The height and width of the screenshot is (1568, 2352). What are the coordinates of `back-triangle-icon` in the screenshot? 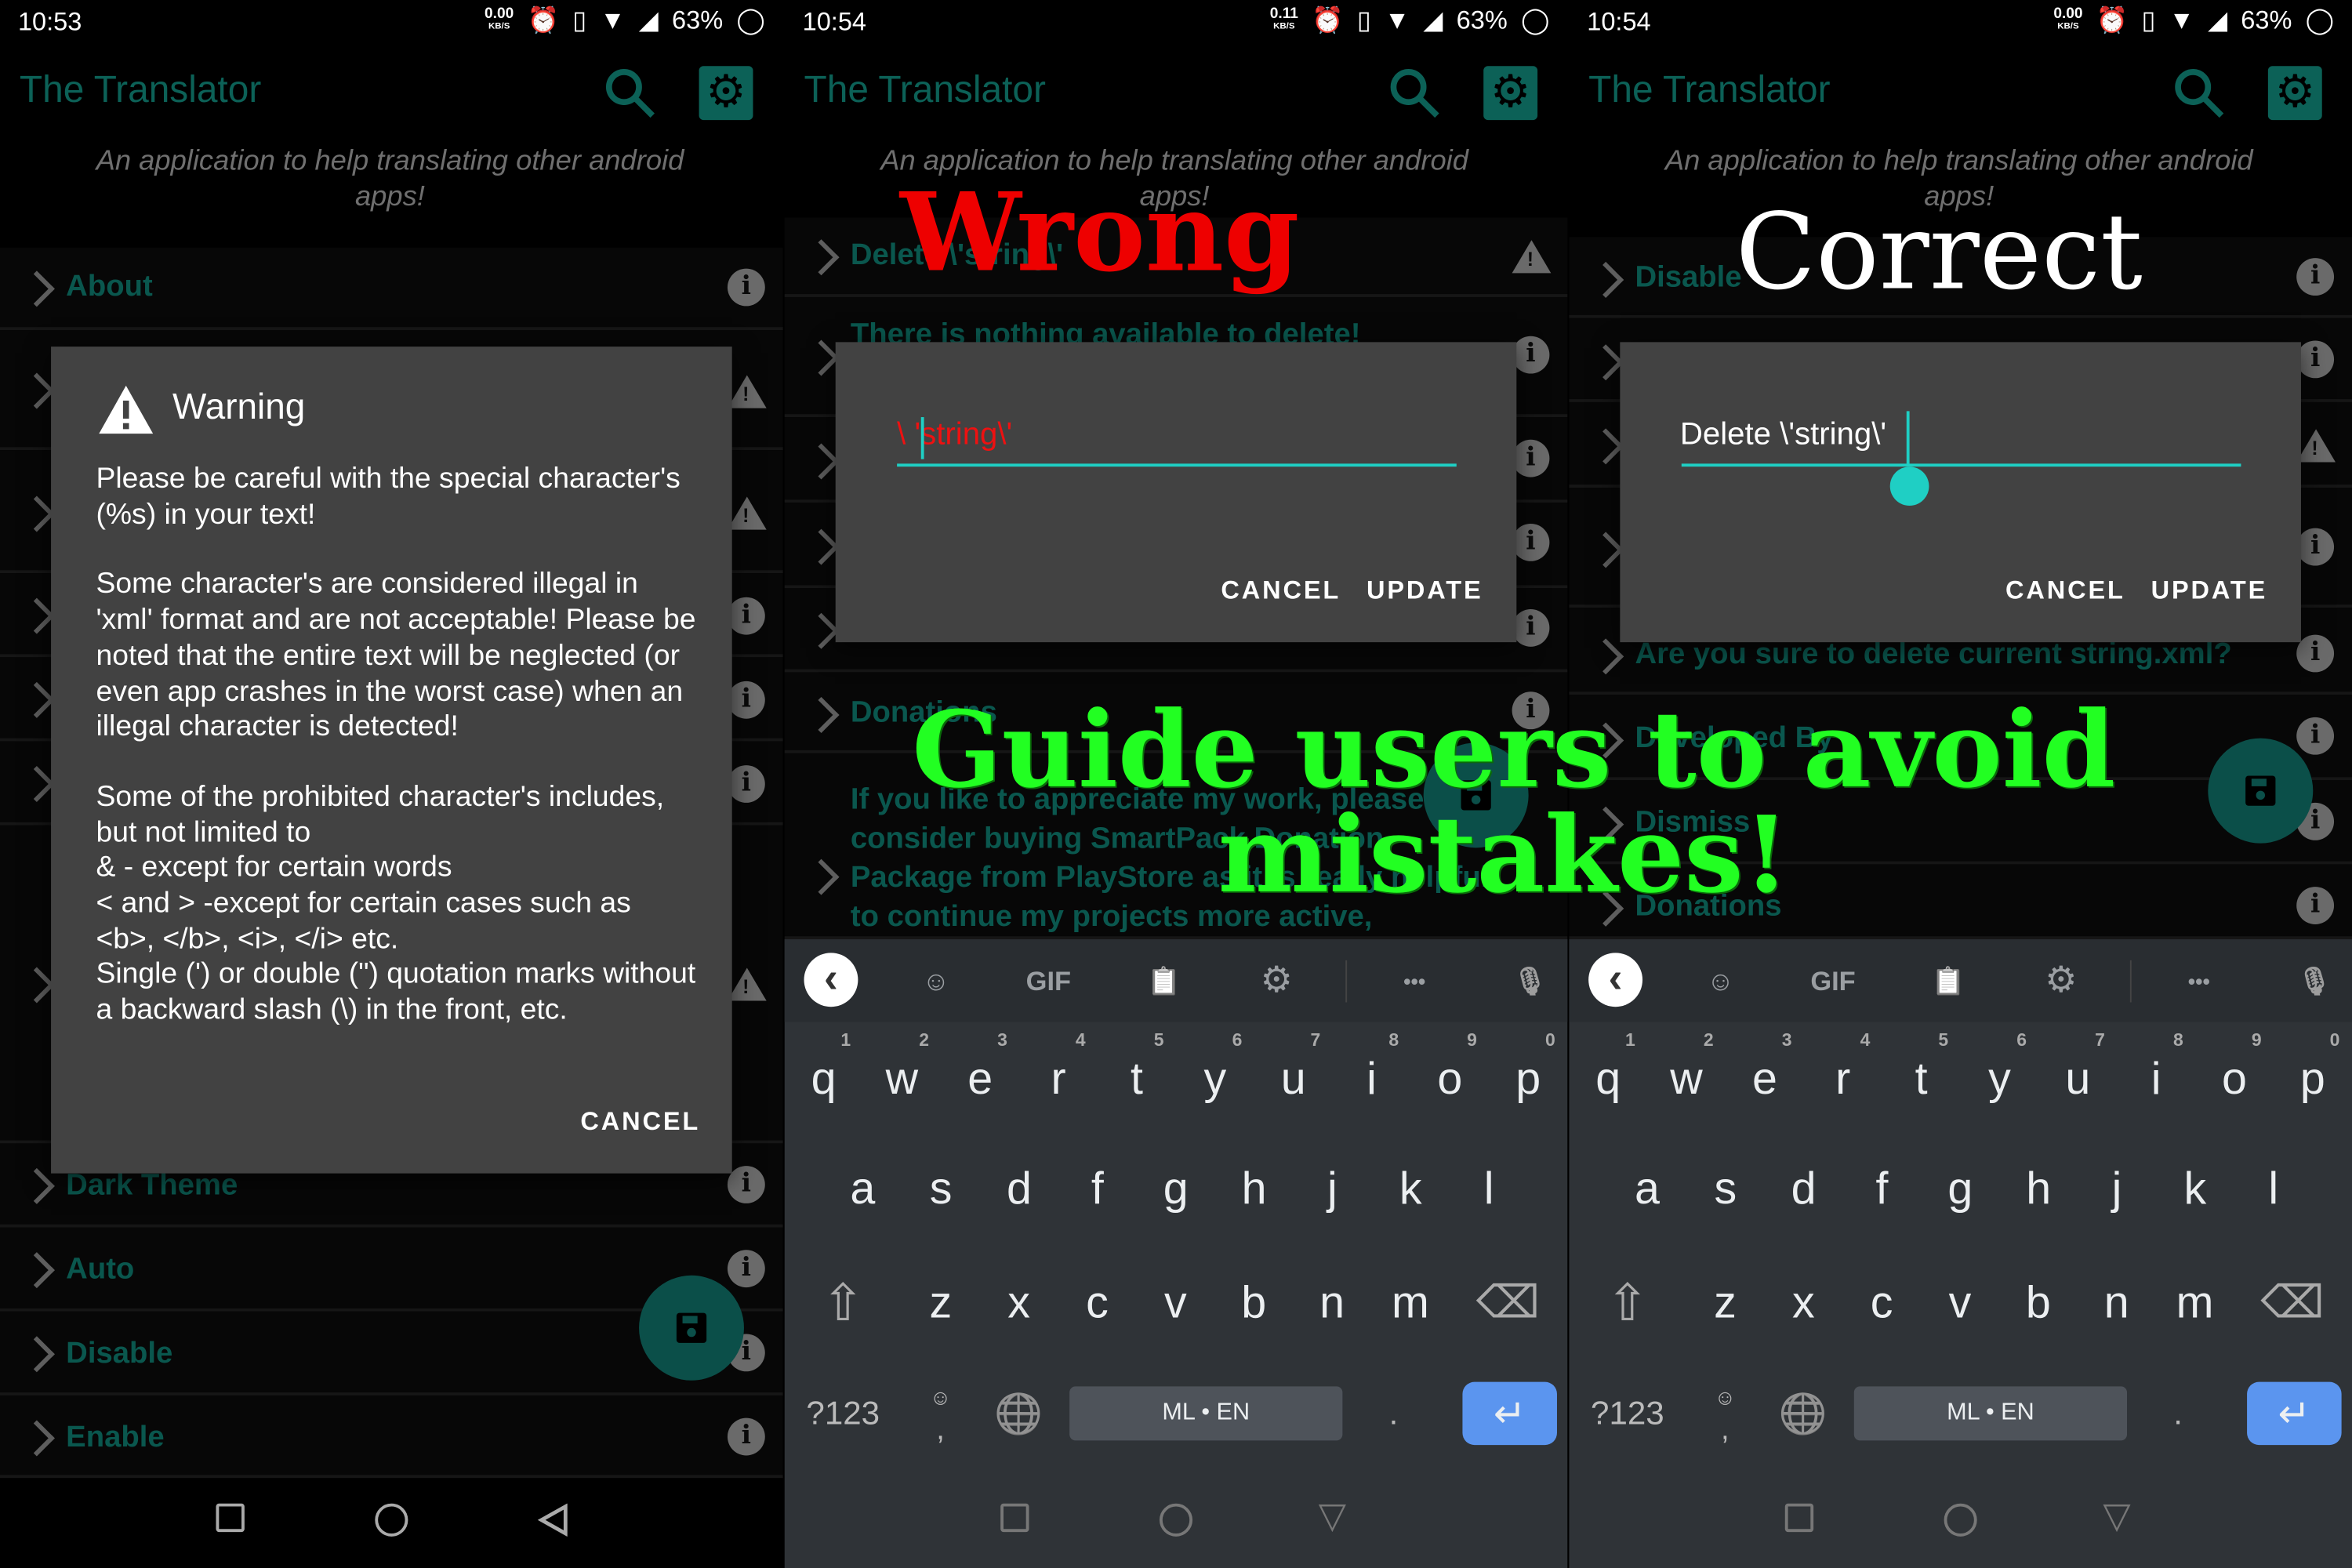 It's located at (553, 1520).